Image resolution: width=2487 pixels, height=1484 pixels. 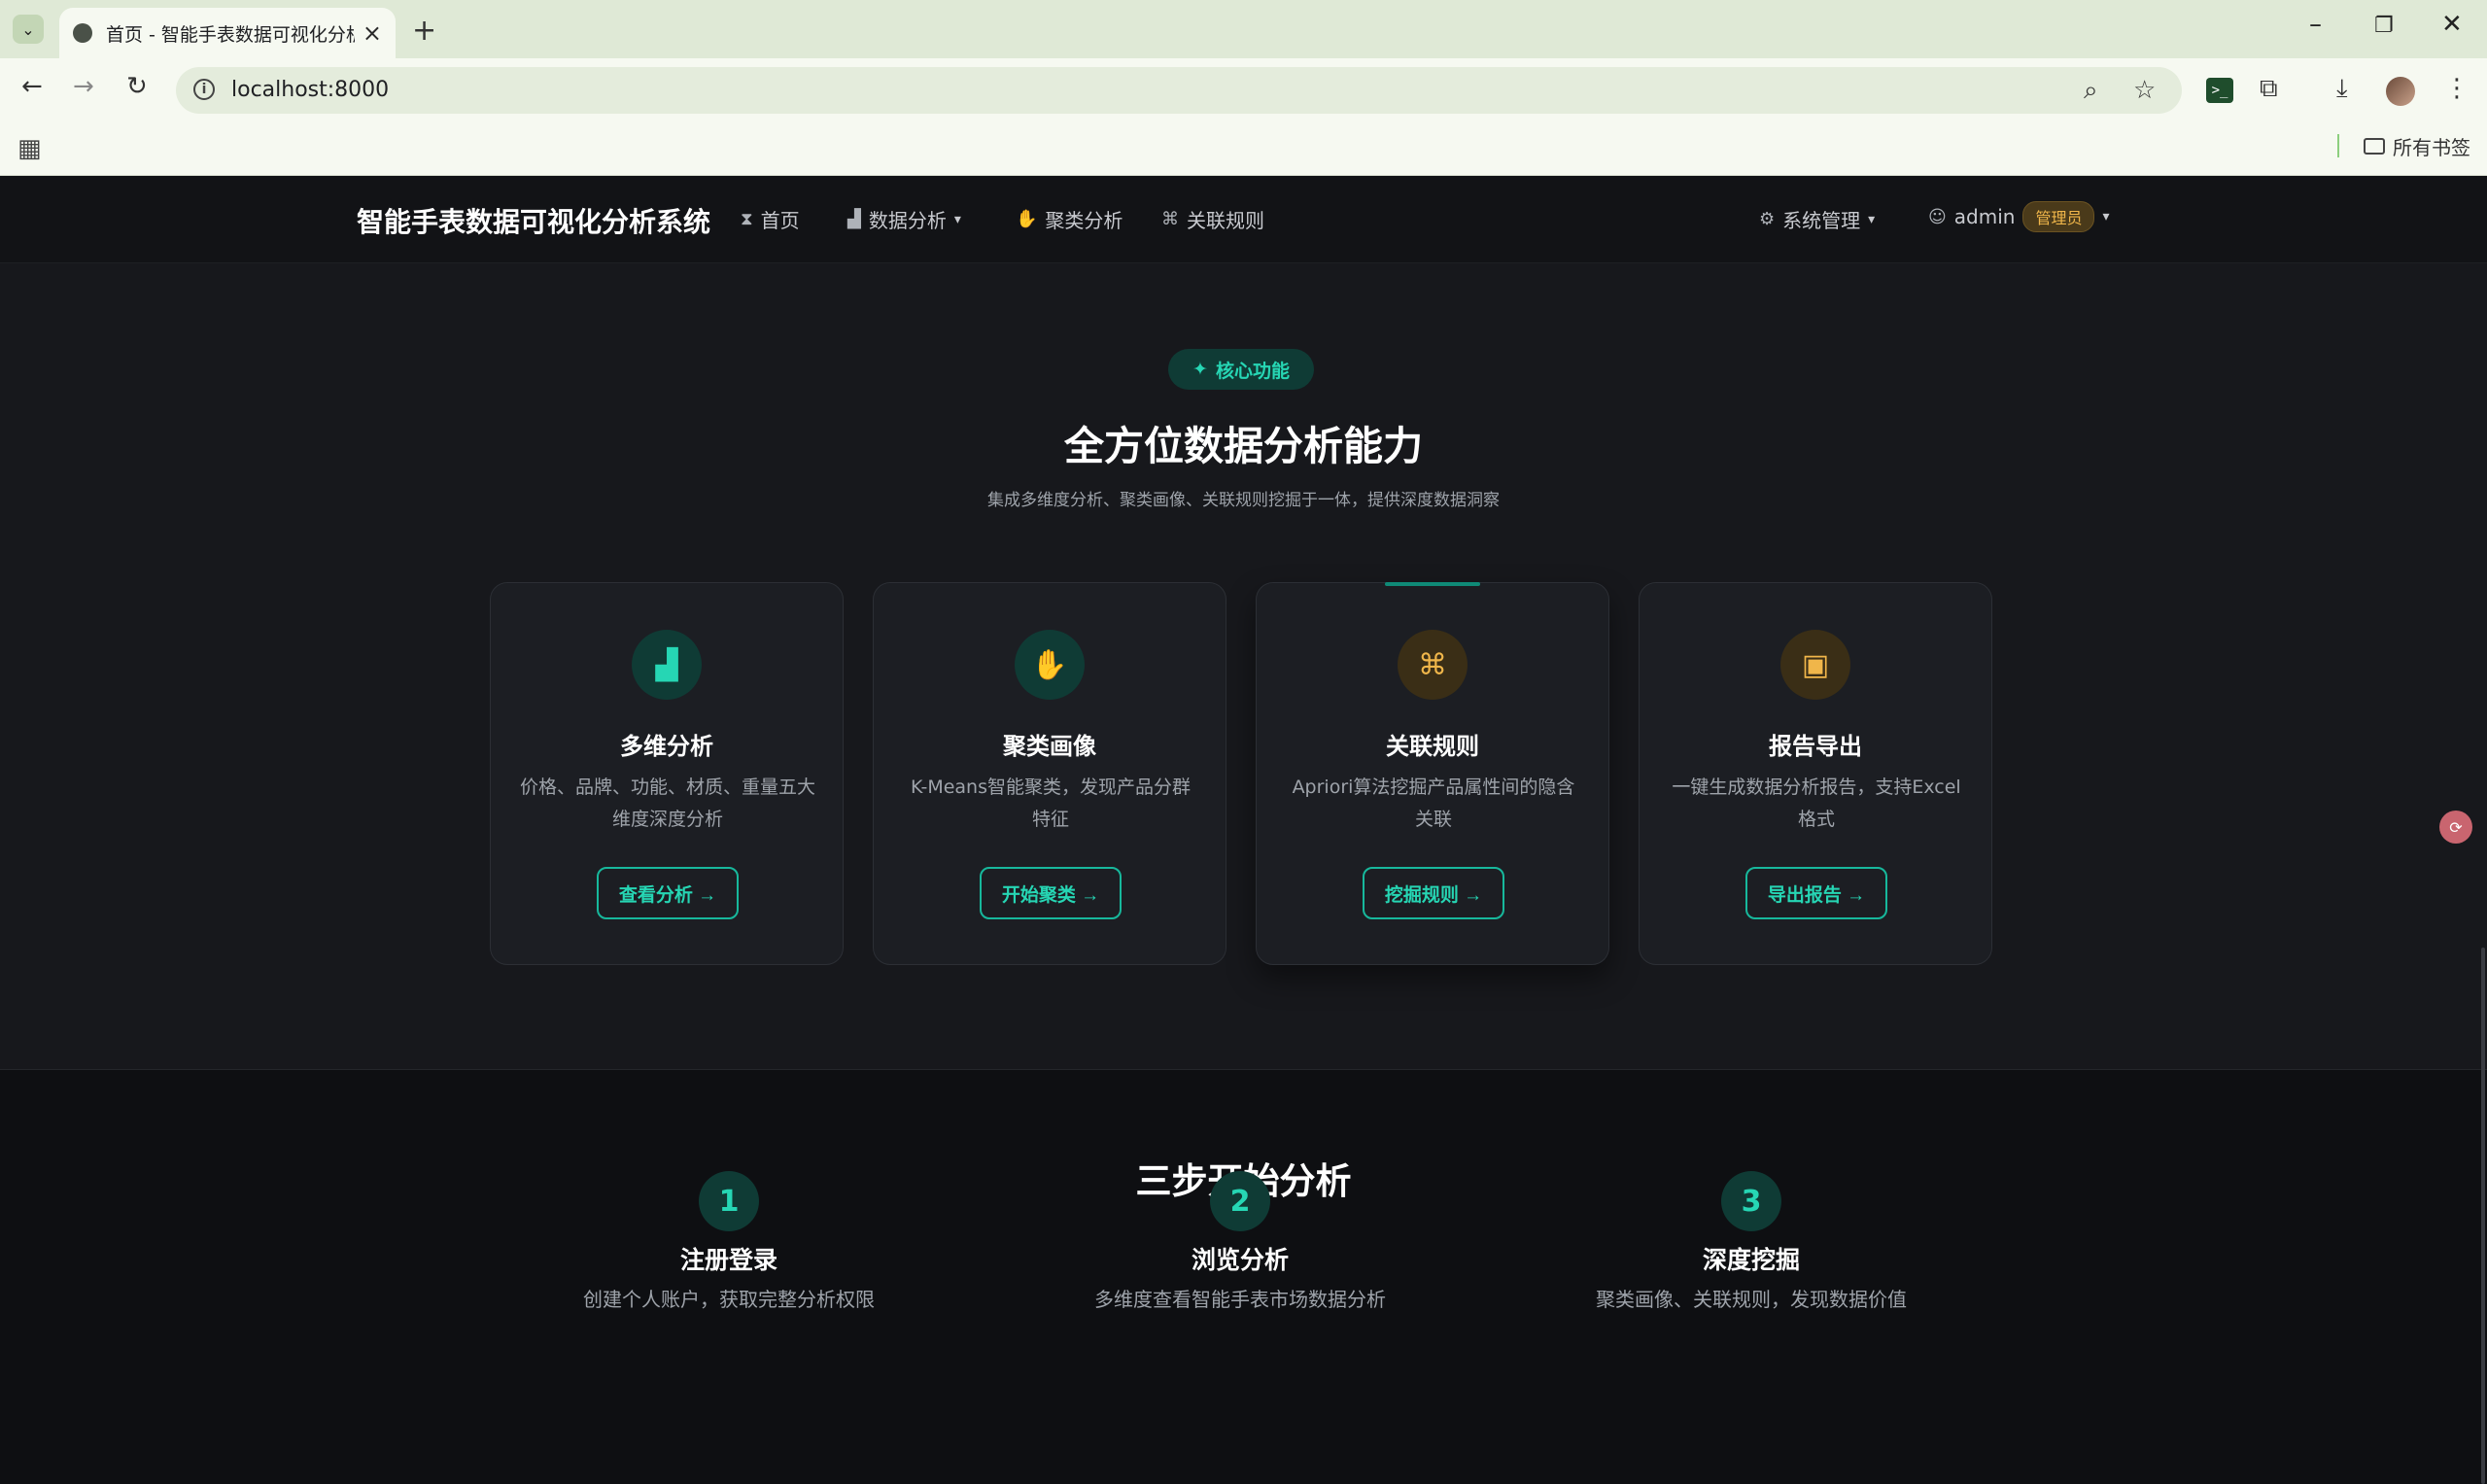 I want to click on apps-grid-icon: ▦, so click(x=30, y=148).